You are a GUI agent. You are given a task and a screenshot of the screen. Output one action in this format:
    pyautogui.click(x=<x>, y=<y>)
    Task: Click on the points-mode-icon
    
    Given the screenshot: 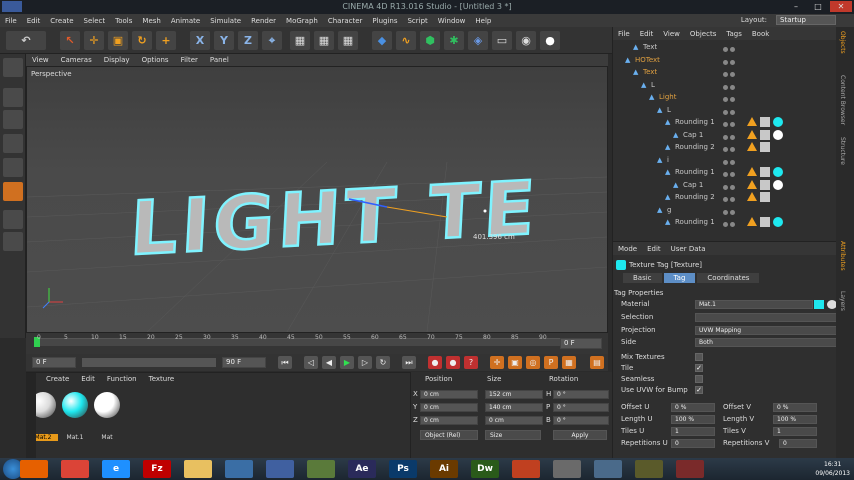 What is the action you would take?
    pyautogui.click(x=13, y=143)
    